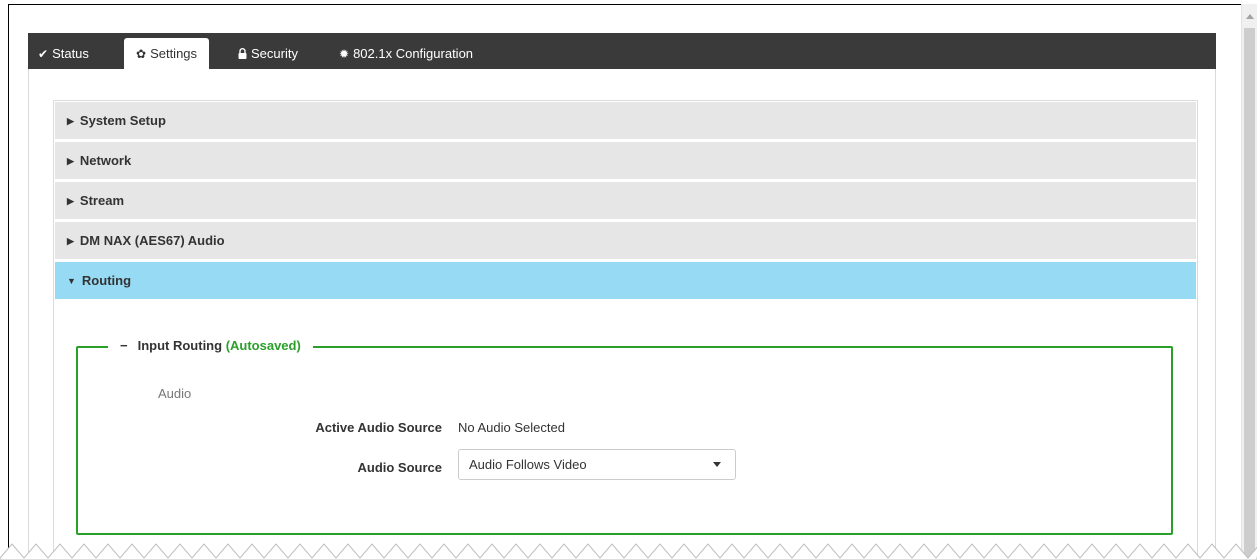  Describe the element at coordinates (122, 120) in the screenshot. I see `accordion-label: System Setup` at that location.